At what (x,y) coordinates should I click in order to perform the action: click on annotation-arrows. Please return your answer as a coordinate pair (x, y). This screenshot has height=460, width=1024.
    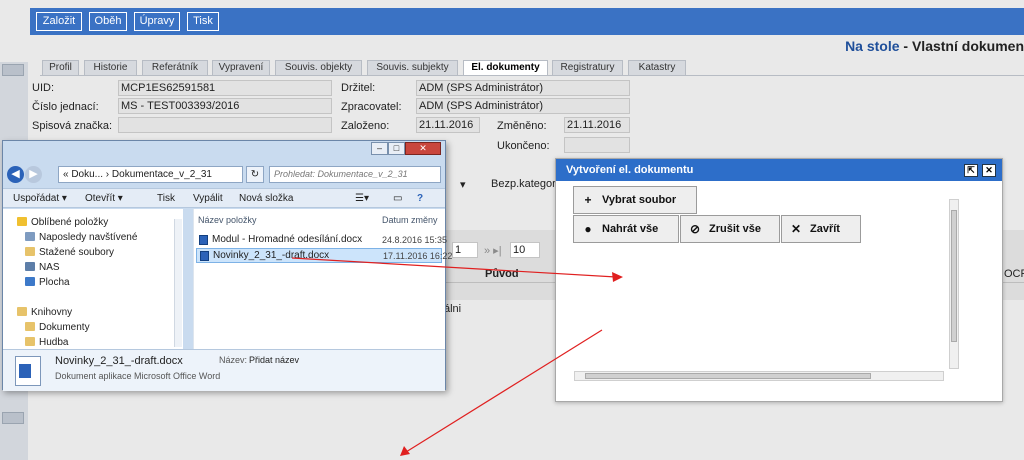
    Looking at the image, I should click on (457, 356).